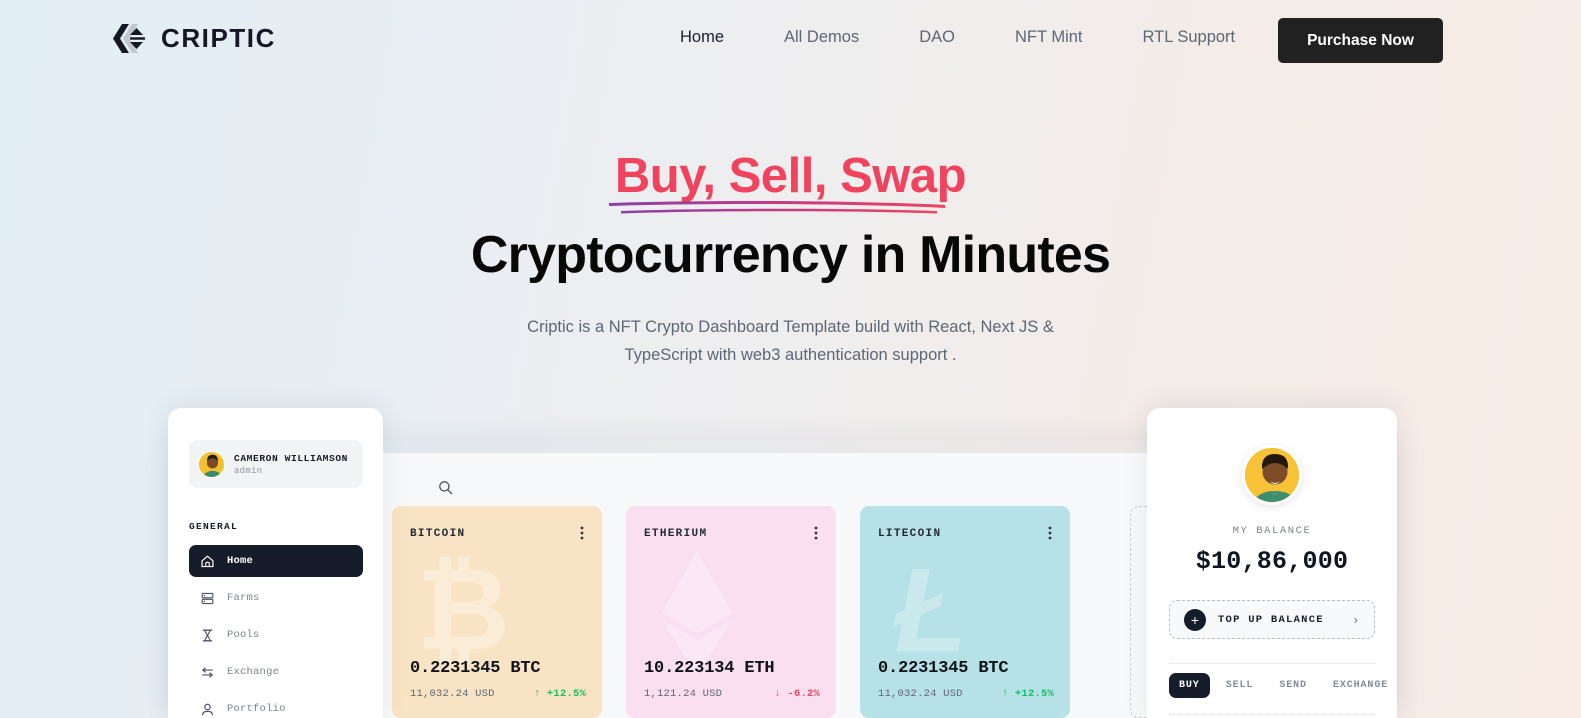  I want to click on nav-item-home: Home, so click(702, 37).